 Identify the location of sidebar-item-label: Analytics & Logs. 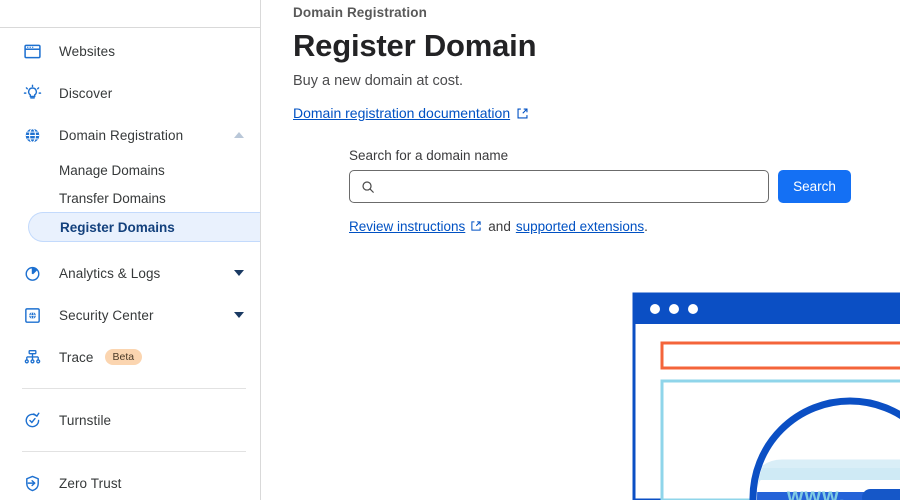
(110, 273).